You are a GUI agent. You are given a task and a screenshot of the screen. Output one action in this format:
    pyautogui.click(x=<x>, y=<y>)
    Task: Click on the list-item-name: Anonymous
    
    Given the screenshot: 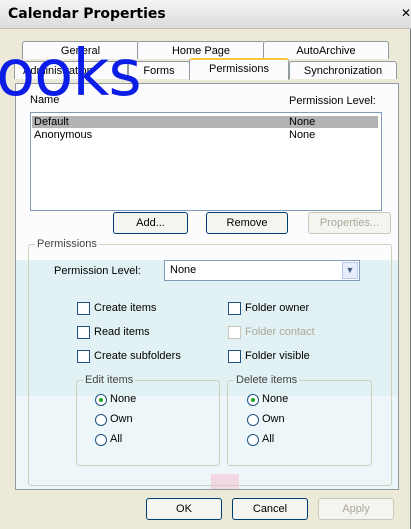 What is the action you would take?
    pyautogui.click(x=63, y=135)
    